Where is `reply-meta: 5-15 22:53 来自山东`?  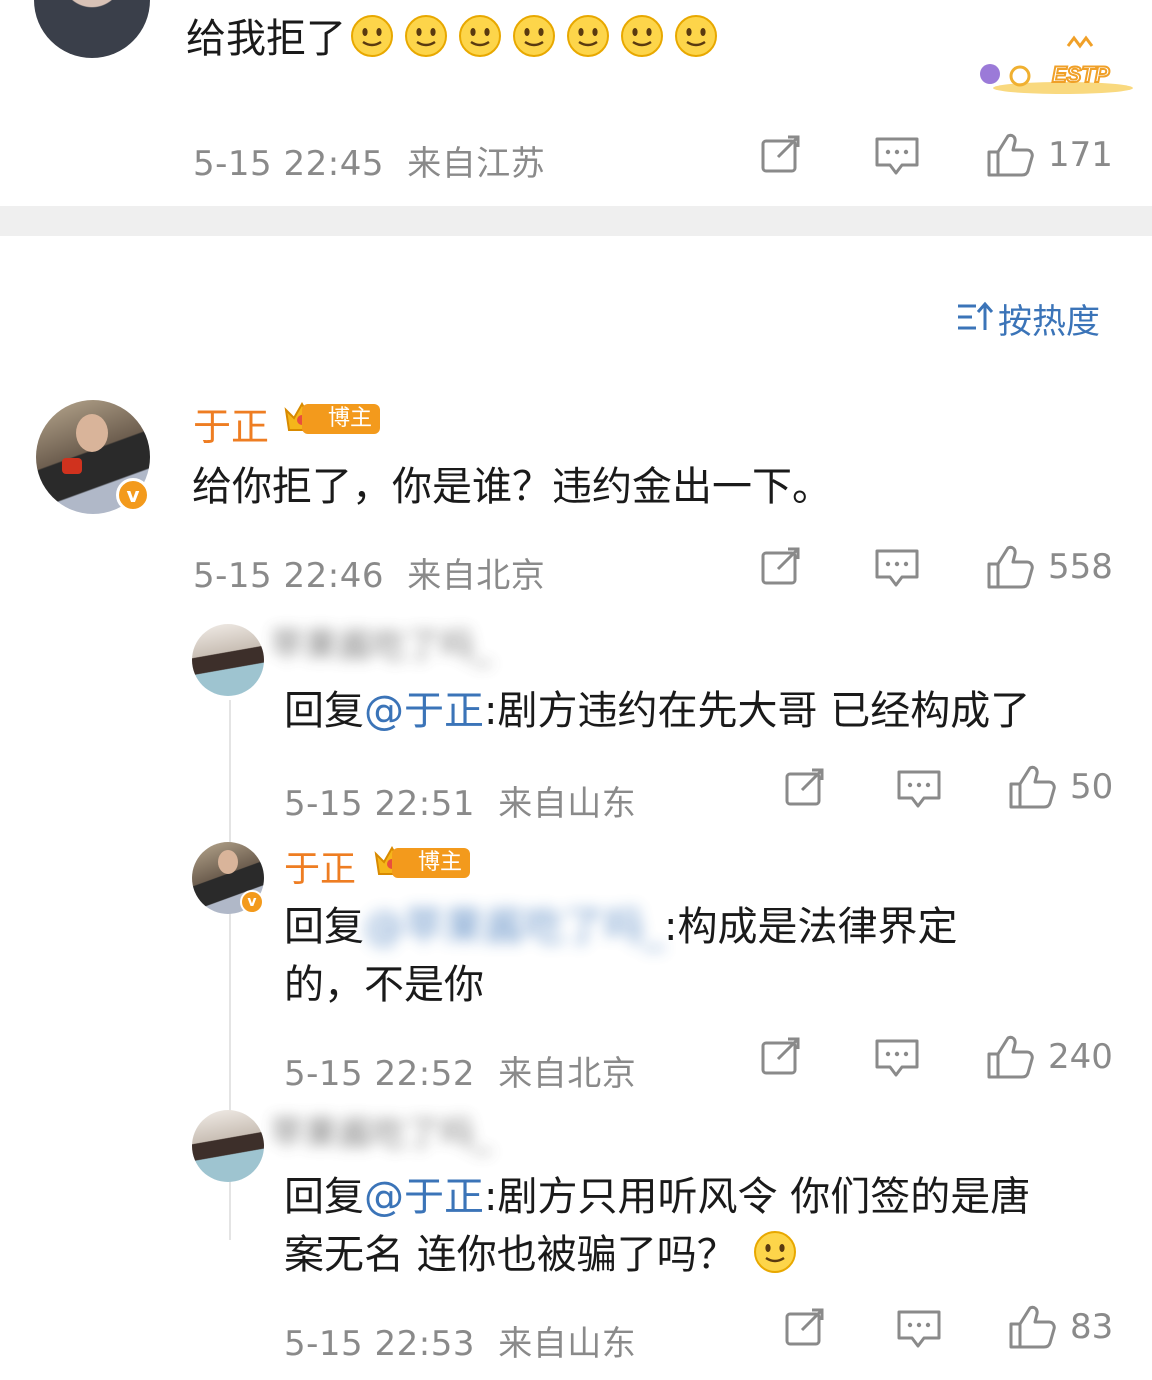
reply-meta: 5-15 22:53 来自山东 is located at coordinates (460, 1340).